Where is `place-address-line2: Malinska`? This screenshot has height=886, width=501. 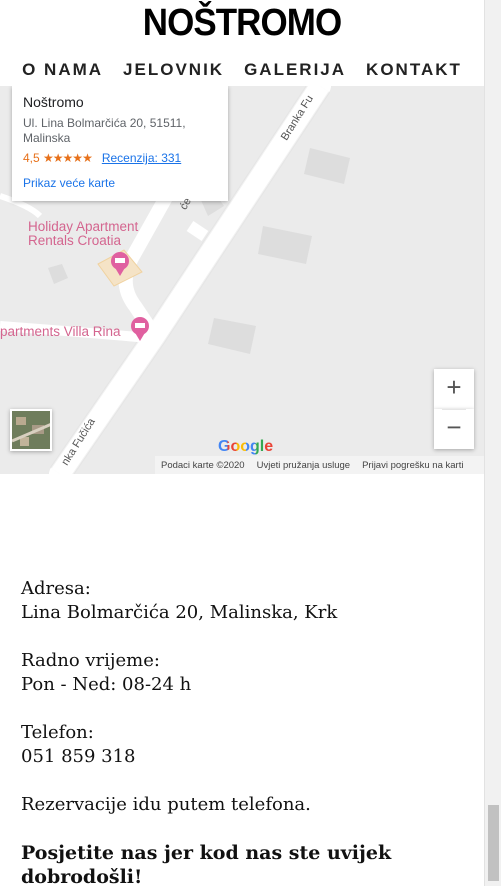
place-address-line2: Malinska is located at coordinates (47, 138).